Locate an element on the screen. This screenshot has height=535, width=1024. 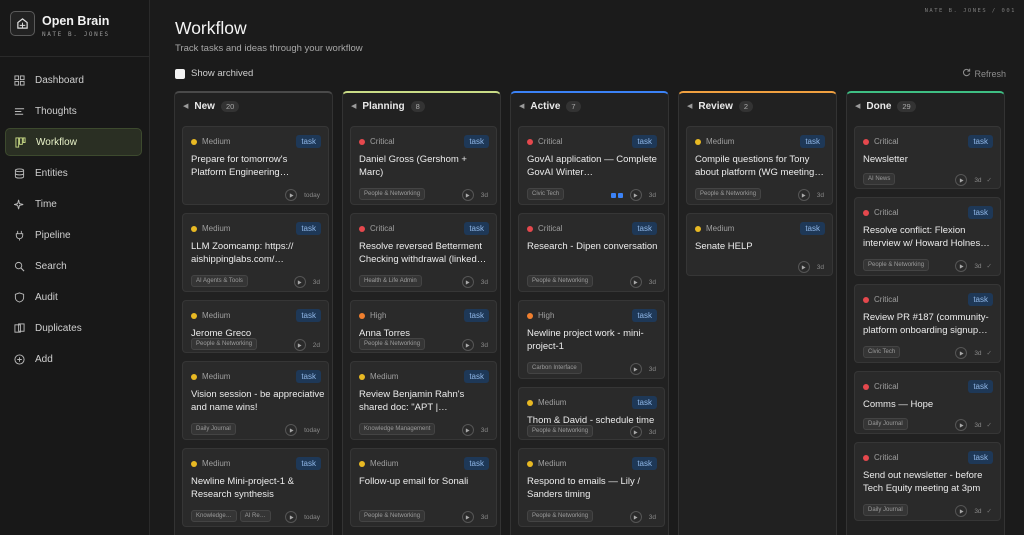
card-tags: AI Agents & Tools is located at coordinates (221, 281).